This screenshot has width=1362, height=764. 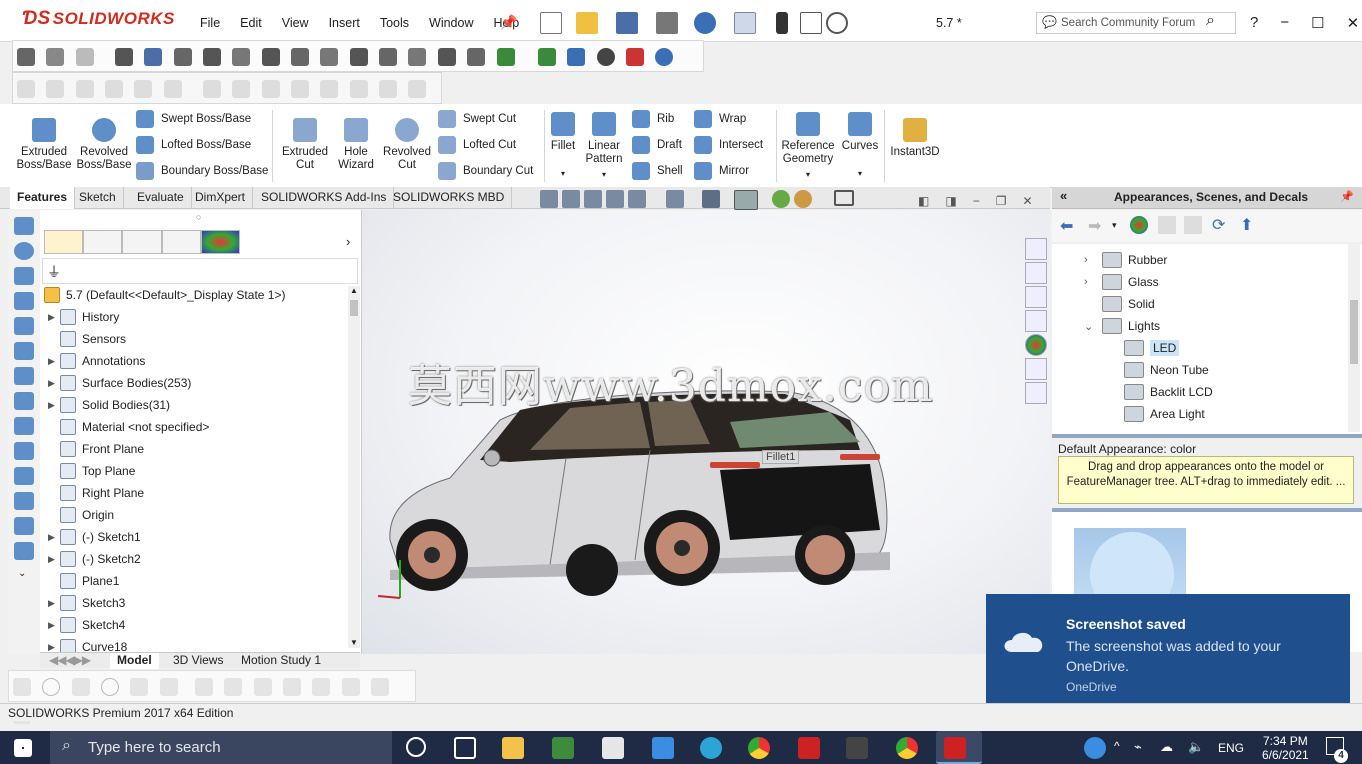 I want to click on tab-featuremanager-icon, so click(x=64, y=242).